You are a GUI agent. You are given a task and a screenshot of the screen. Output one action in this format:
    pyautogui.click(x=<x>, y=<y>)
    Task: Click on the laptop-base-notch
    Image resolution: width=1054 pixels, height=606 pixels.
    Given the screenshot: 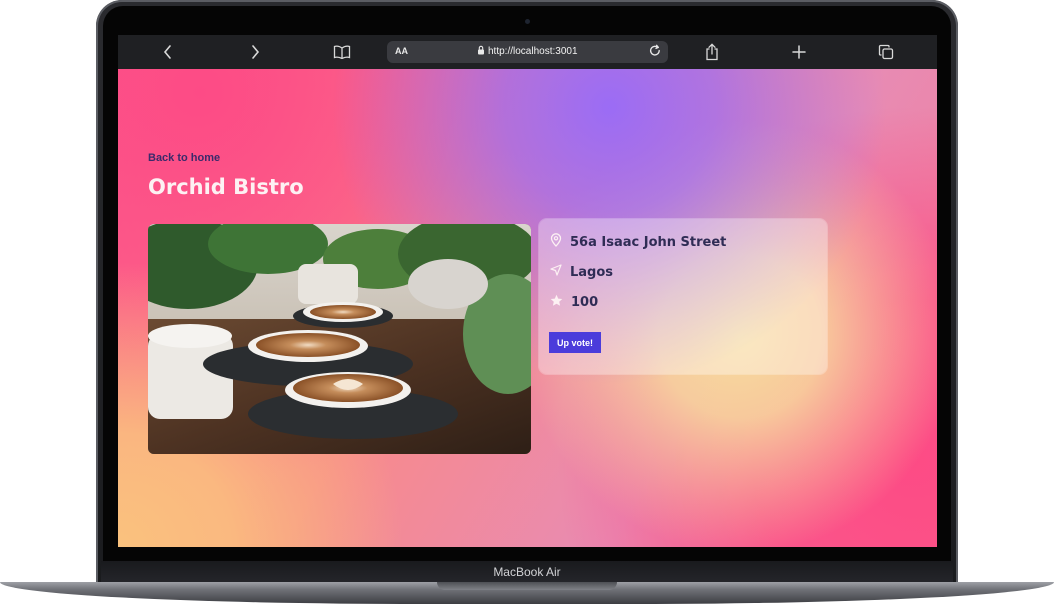 What is the action you would take?
    pyautogui.click(x=527, y=586)
    